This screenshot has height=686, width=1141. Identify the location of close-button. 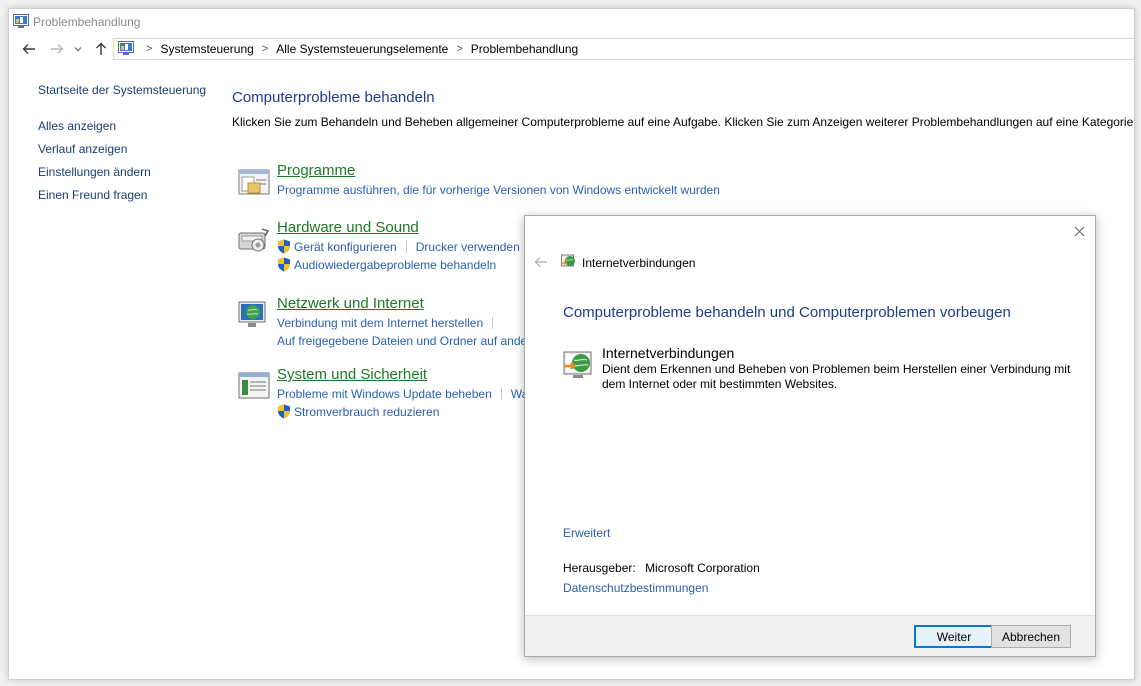
(1079, 231).